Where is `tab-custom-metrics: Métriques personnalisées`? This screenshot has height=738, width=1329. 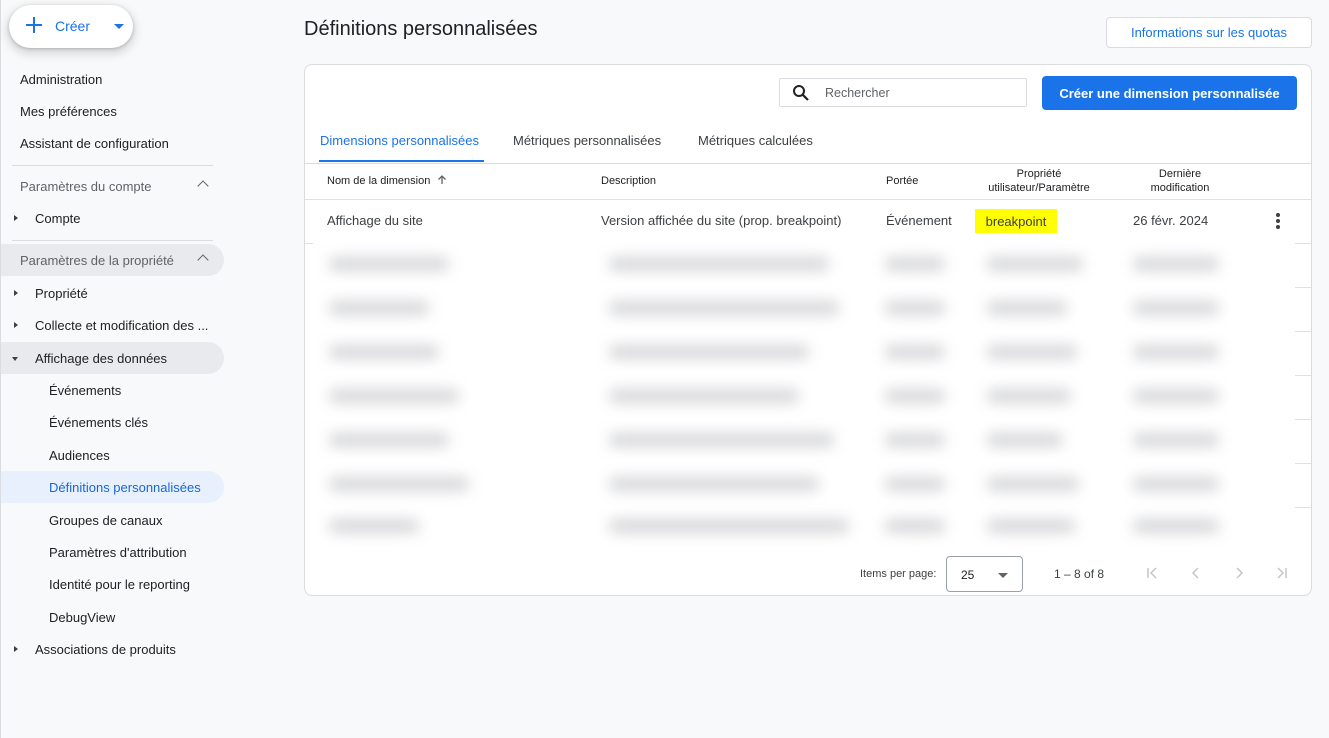 tab-custom-metrics: Métriques personnalisées is located at coordinates (587, 148).